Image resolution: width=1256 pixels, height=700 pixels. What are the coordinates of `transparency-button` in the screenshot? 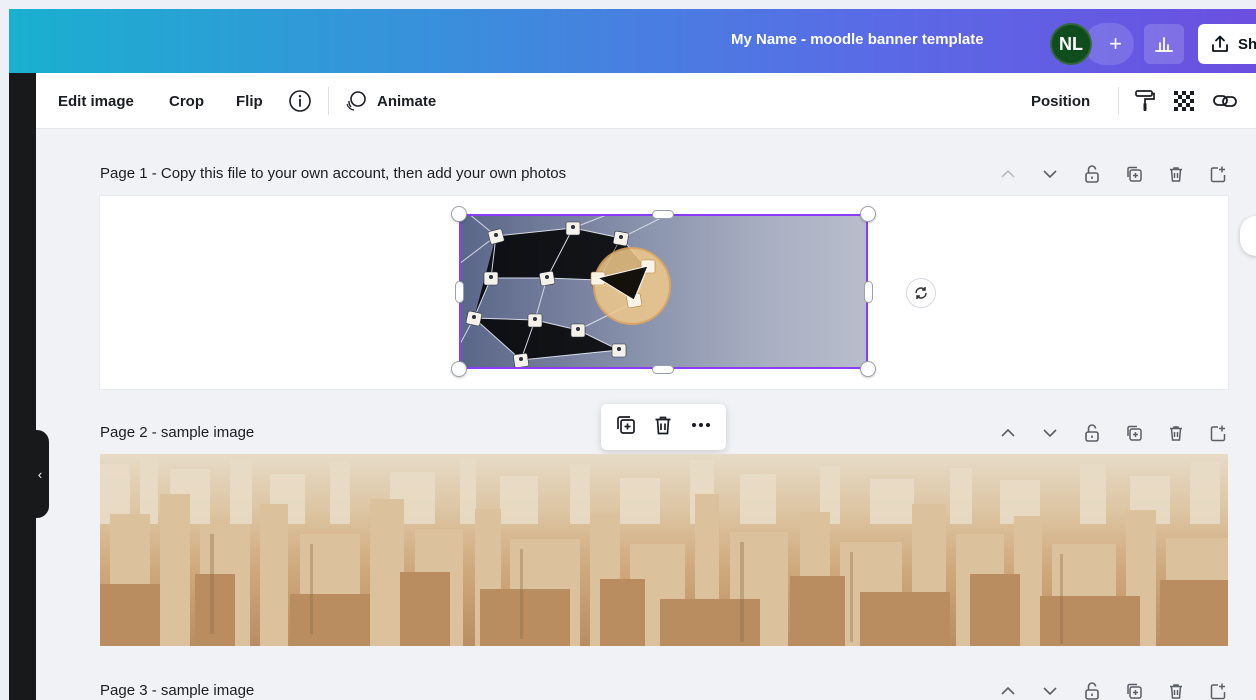 It's located at (1184, 101).